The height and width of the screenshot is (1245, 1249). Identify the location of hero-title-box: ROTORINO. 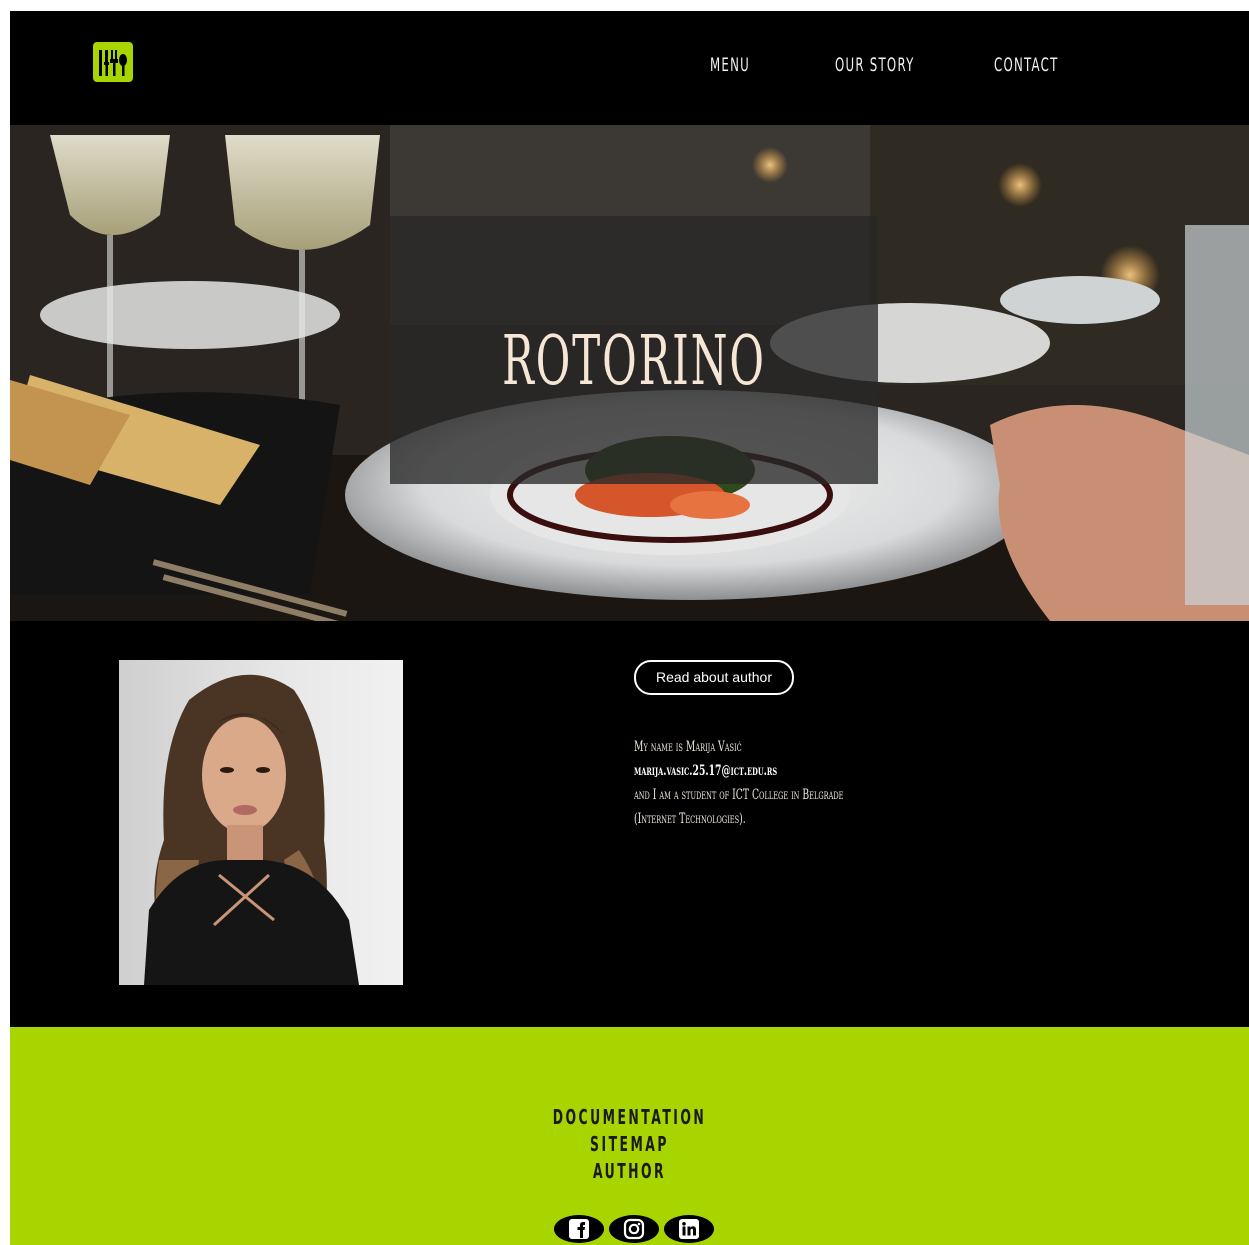
(634, 350).